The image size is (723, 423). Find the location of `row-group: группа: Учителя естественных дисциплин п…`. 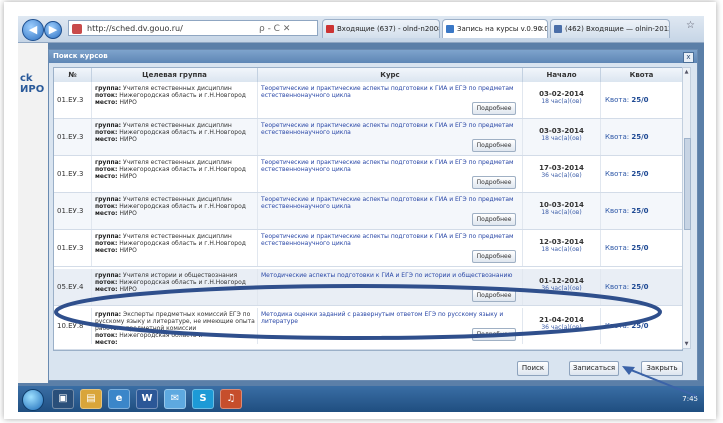

row-group: группа: Учителя естественных дисциплин п… is located at coordinates (175, 100).